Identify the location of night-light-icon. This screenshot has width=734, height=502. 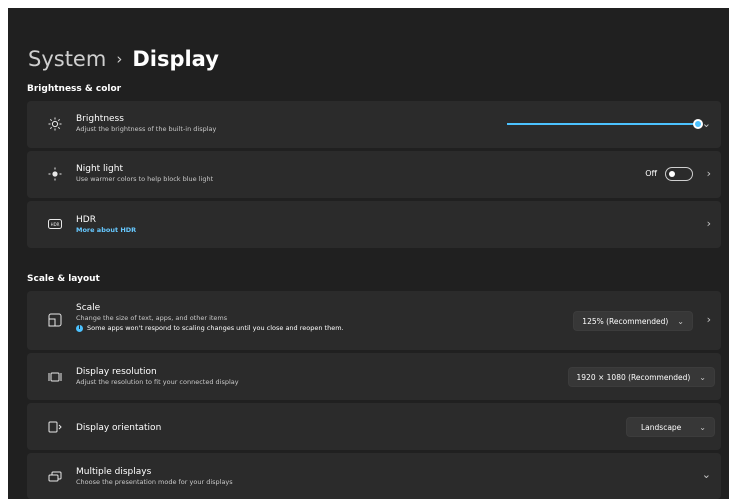
(55, 174).